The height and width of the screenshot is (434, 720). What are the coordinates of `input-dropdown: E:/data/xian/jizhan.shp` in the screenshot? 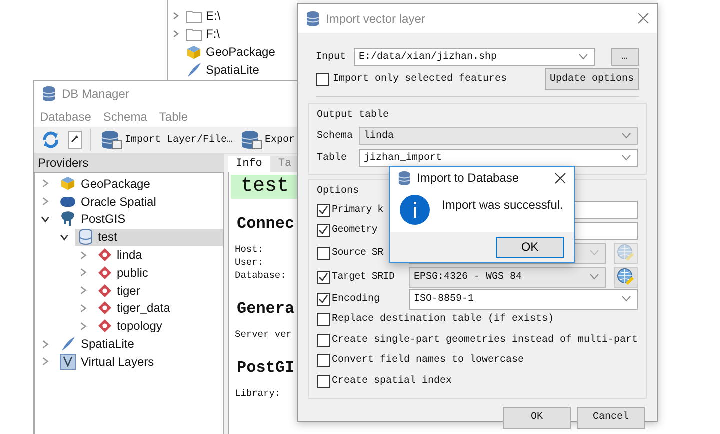 It's located at (474, 57).